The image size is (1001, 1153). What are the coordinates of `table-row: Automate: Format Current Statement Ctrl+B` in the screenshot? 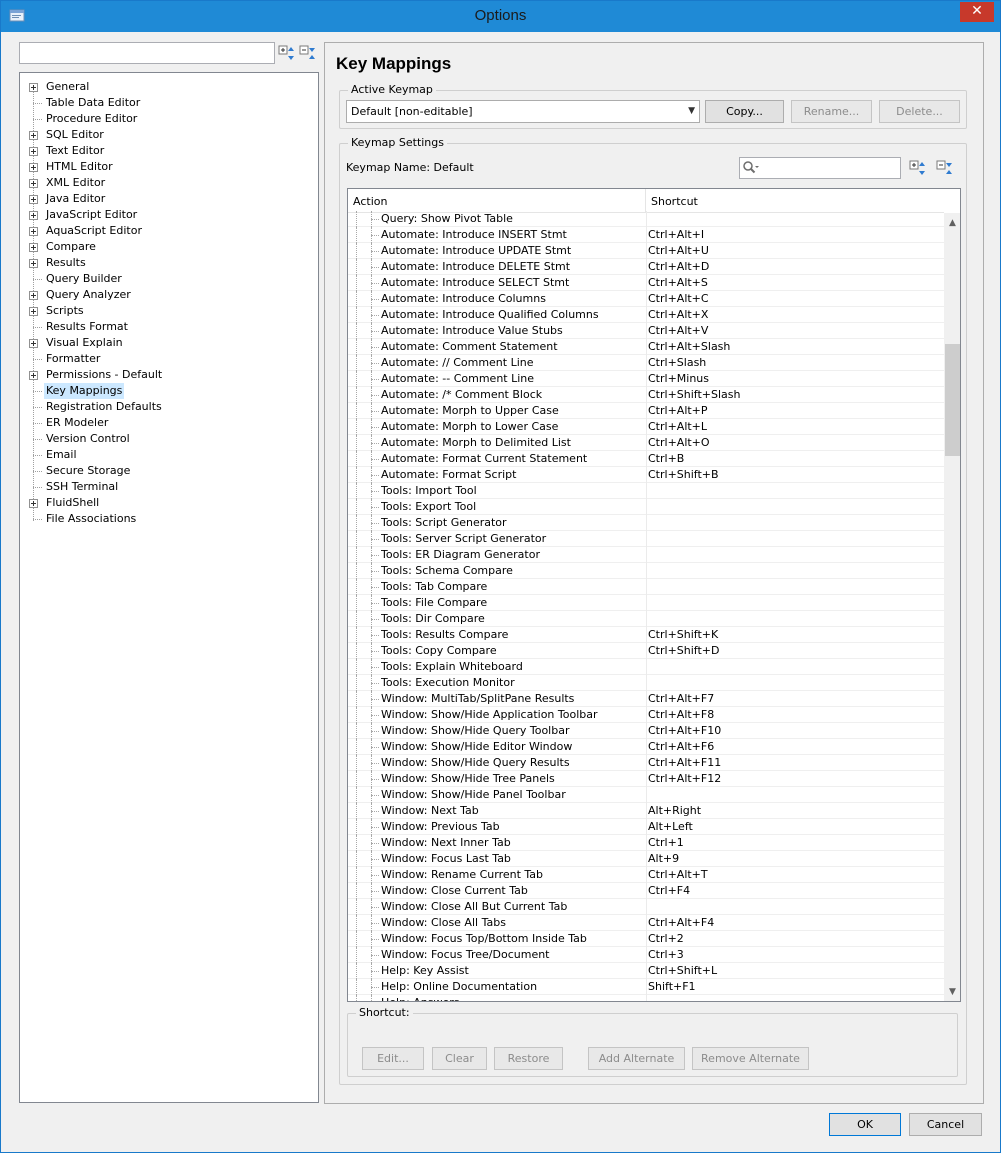 It's located at (646, 459).